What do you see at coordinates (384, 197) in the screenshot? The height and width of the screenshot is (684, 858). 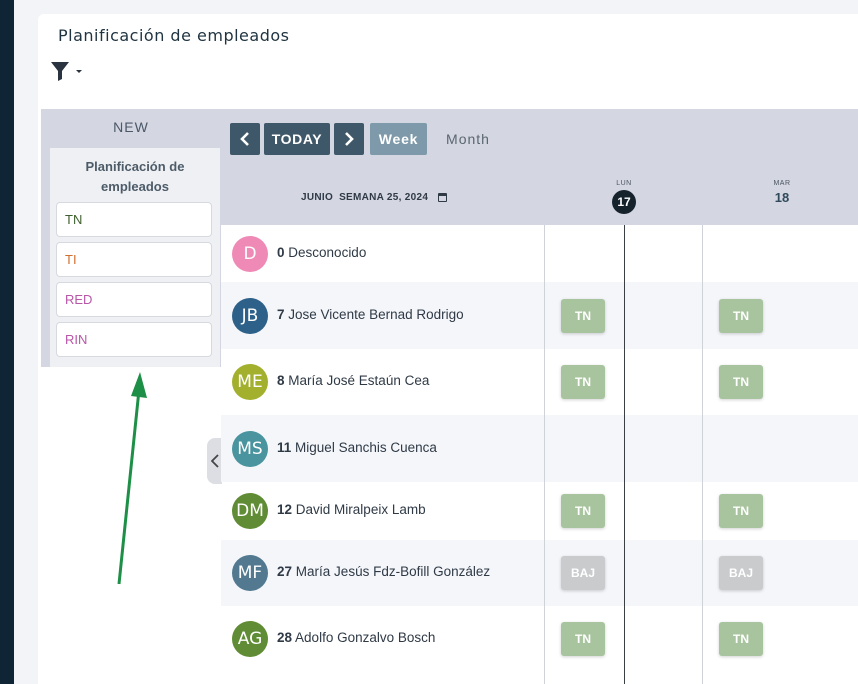 I see `week-number: SEMANA 25, 2024` at bounding box center [384, 197].